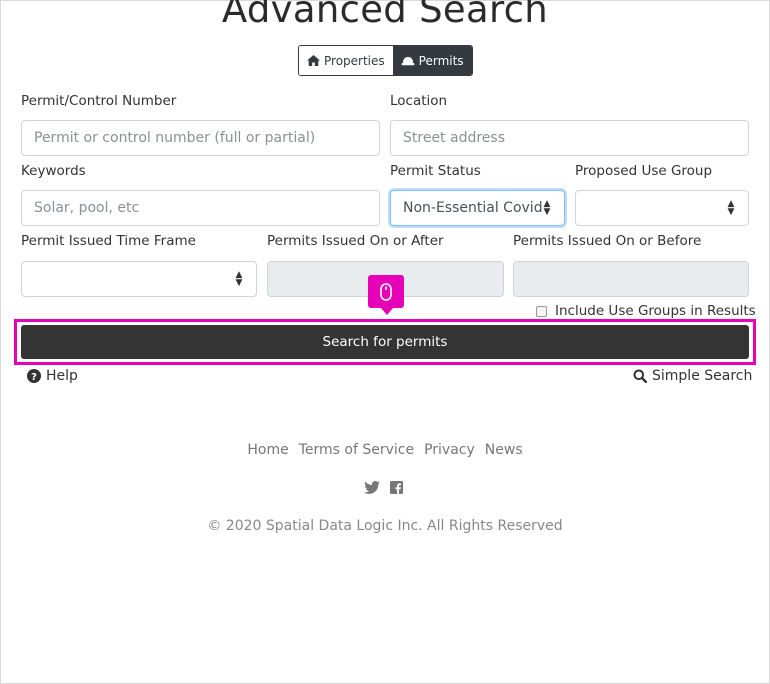  I want to click on search-type-toggle: Properties Permits, so click(385, 60).